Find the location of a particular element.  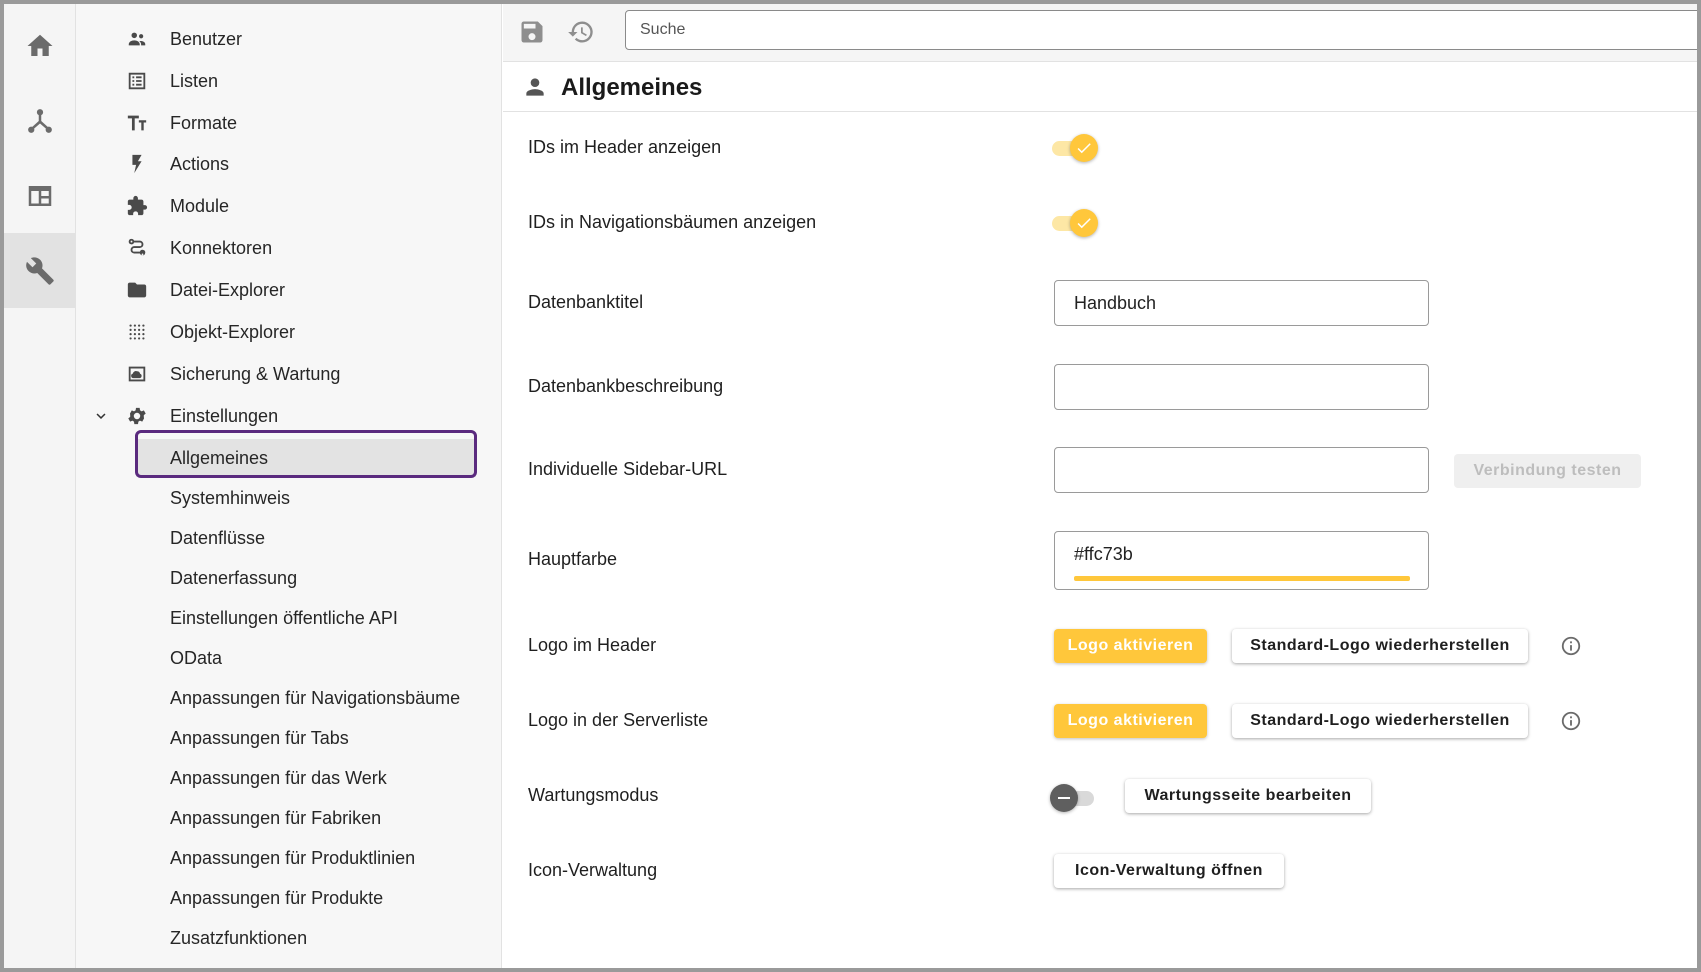

main-color-value: #ffc73b is located at coordinates (1103, 554).